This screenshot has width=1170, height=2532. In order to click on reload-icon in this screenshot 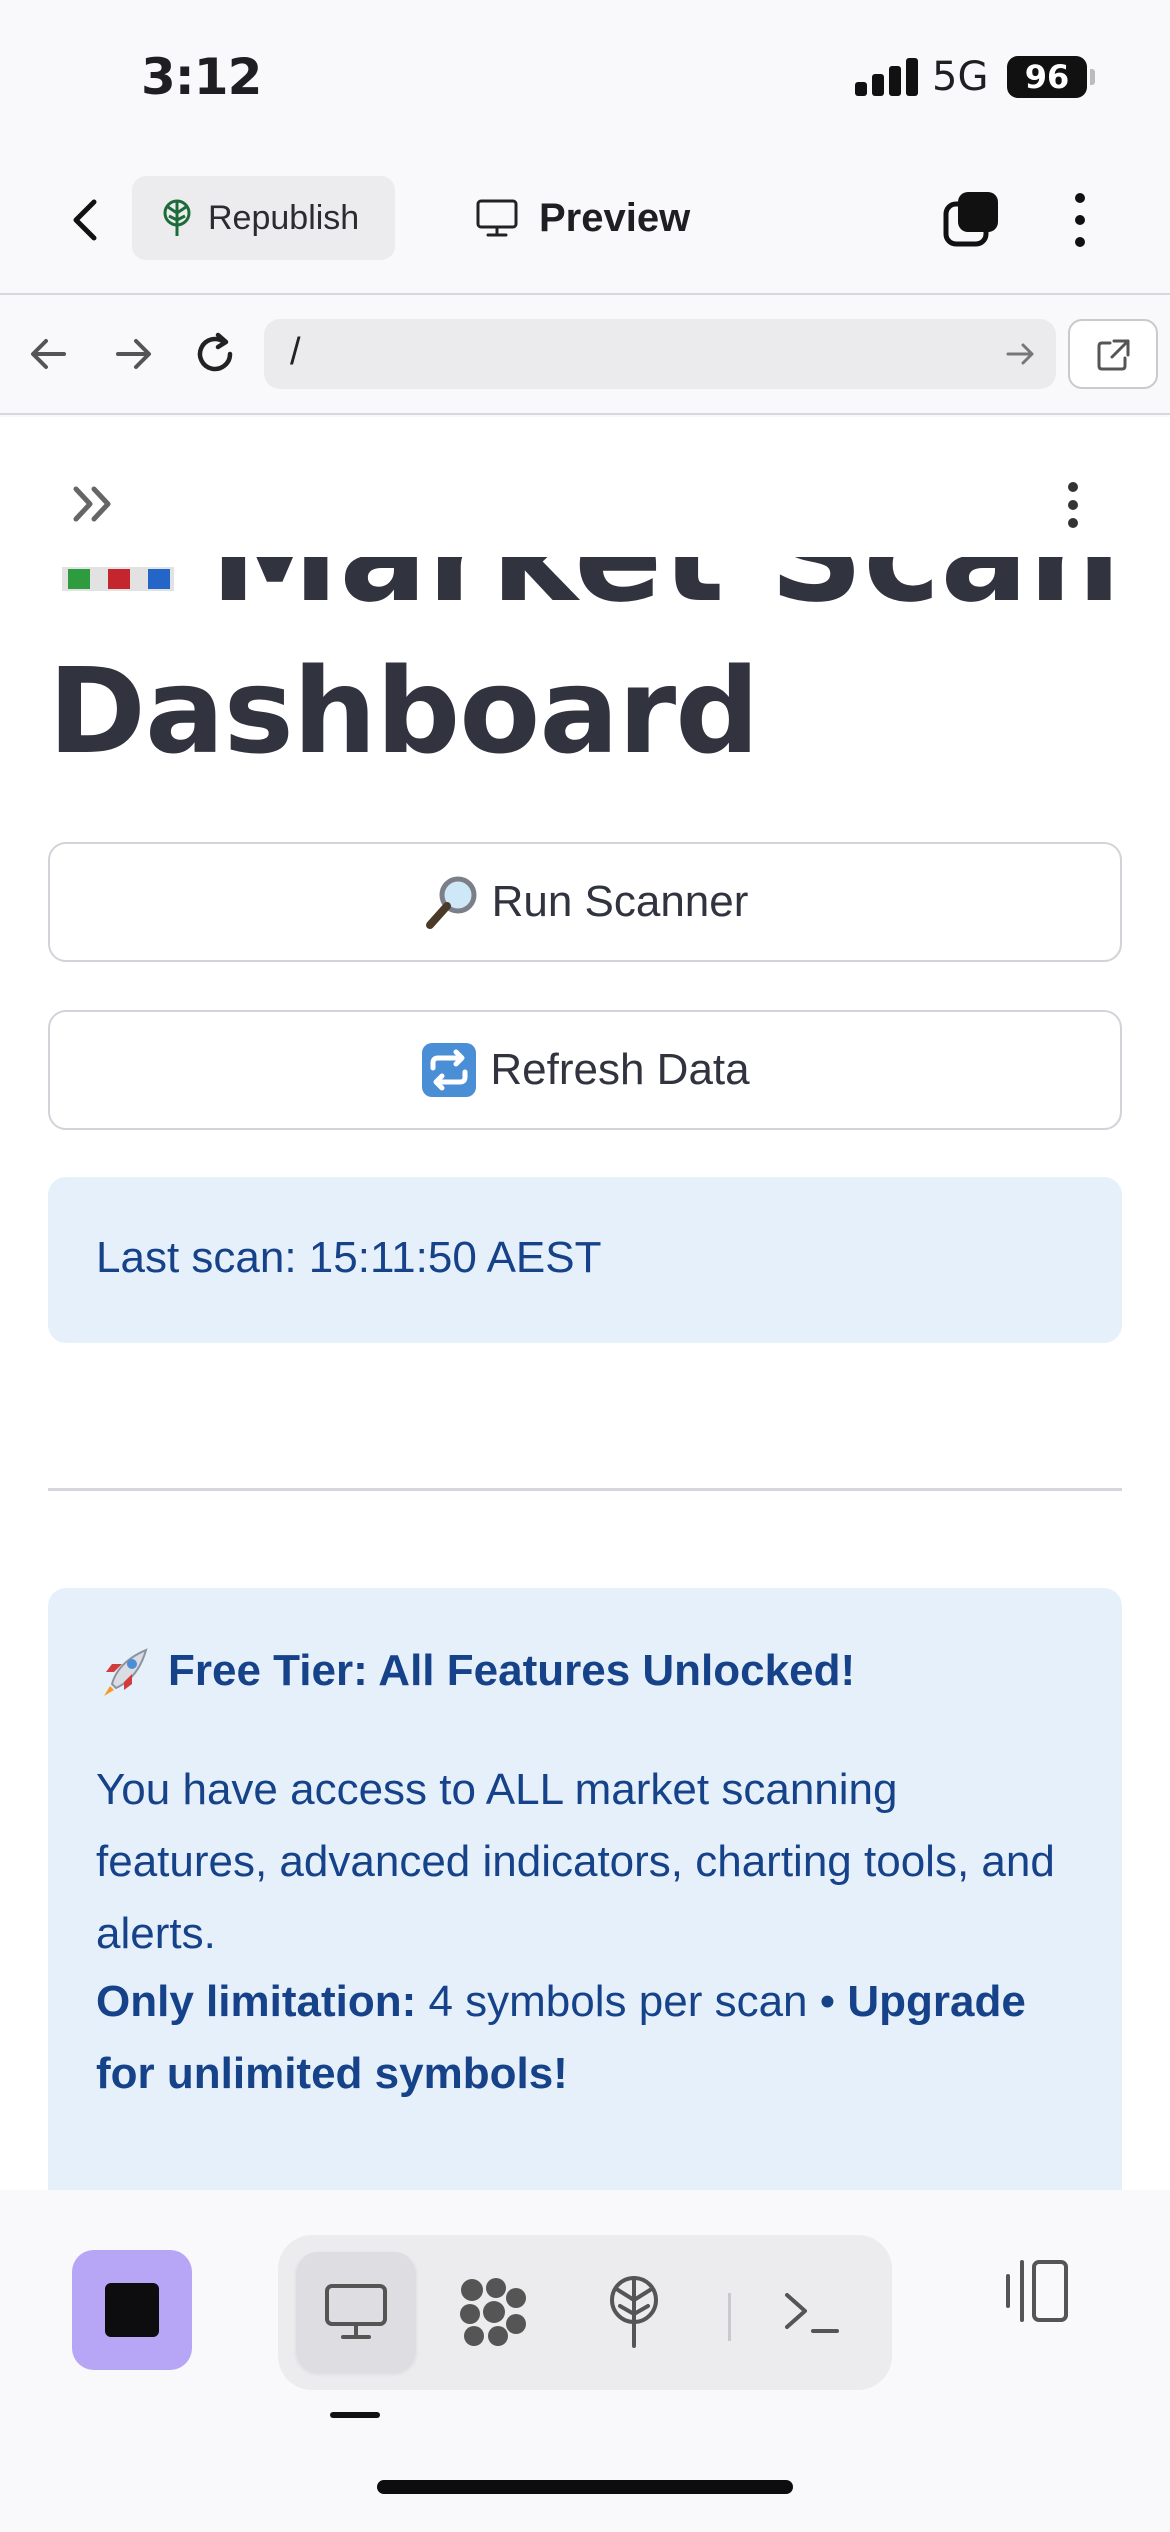, I will do `click(215, 352)`.